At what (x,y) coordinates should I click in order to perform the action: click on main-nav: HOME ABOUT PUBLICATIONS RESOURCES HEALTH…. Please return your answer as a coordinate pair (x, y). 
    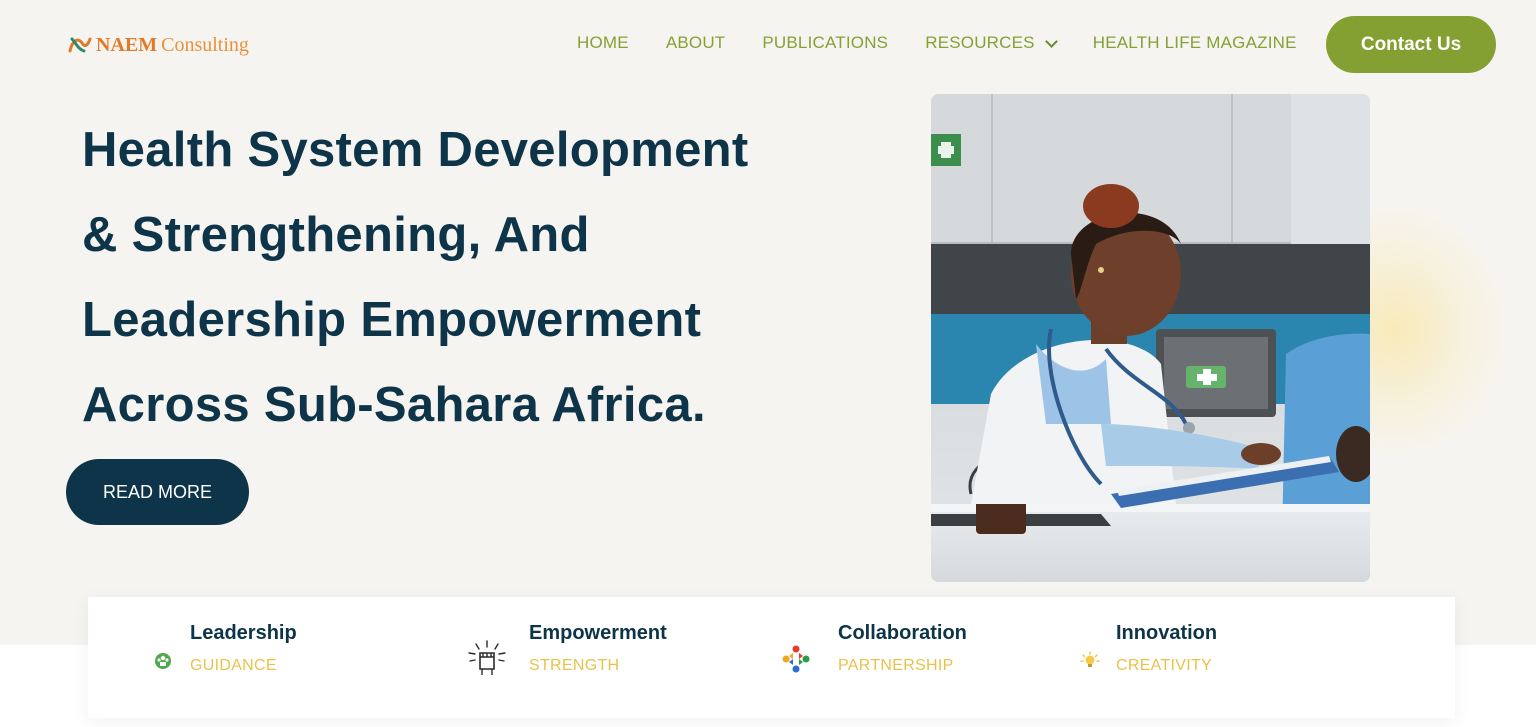
    Looking at the image, I should click on (937, 43).